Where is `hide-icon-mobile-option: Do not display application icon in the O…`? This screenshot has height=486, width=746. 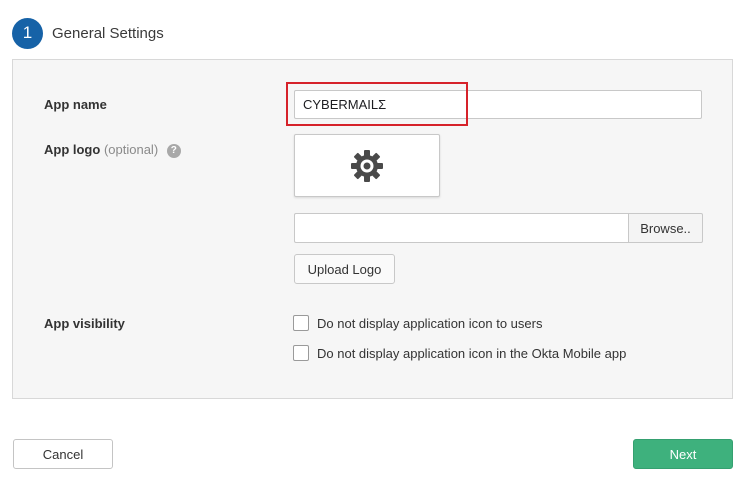 hide-icon-mobile-option: Do not display application icon in the O… is located at coordinates (459, 353).